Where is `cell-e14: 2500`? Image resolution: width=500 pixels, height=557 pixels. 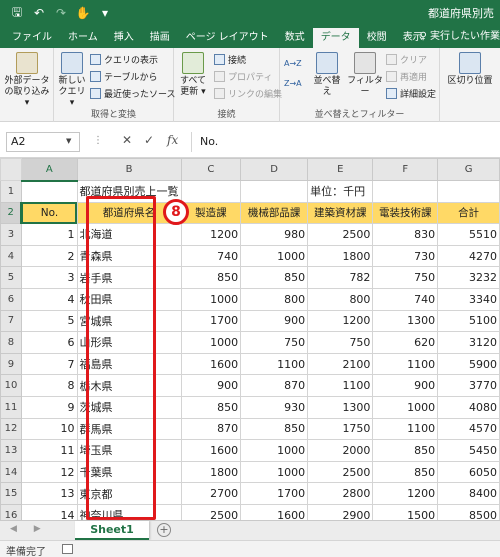 cell-e14: 2500 is located at coordinates (340, 472).